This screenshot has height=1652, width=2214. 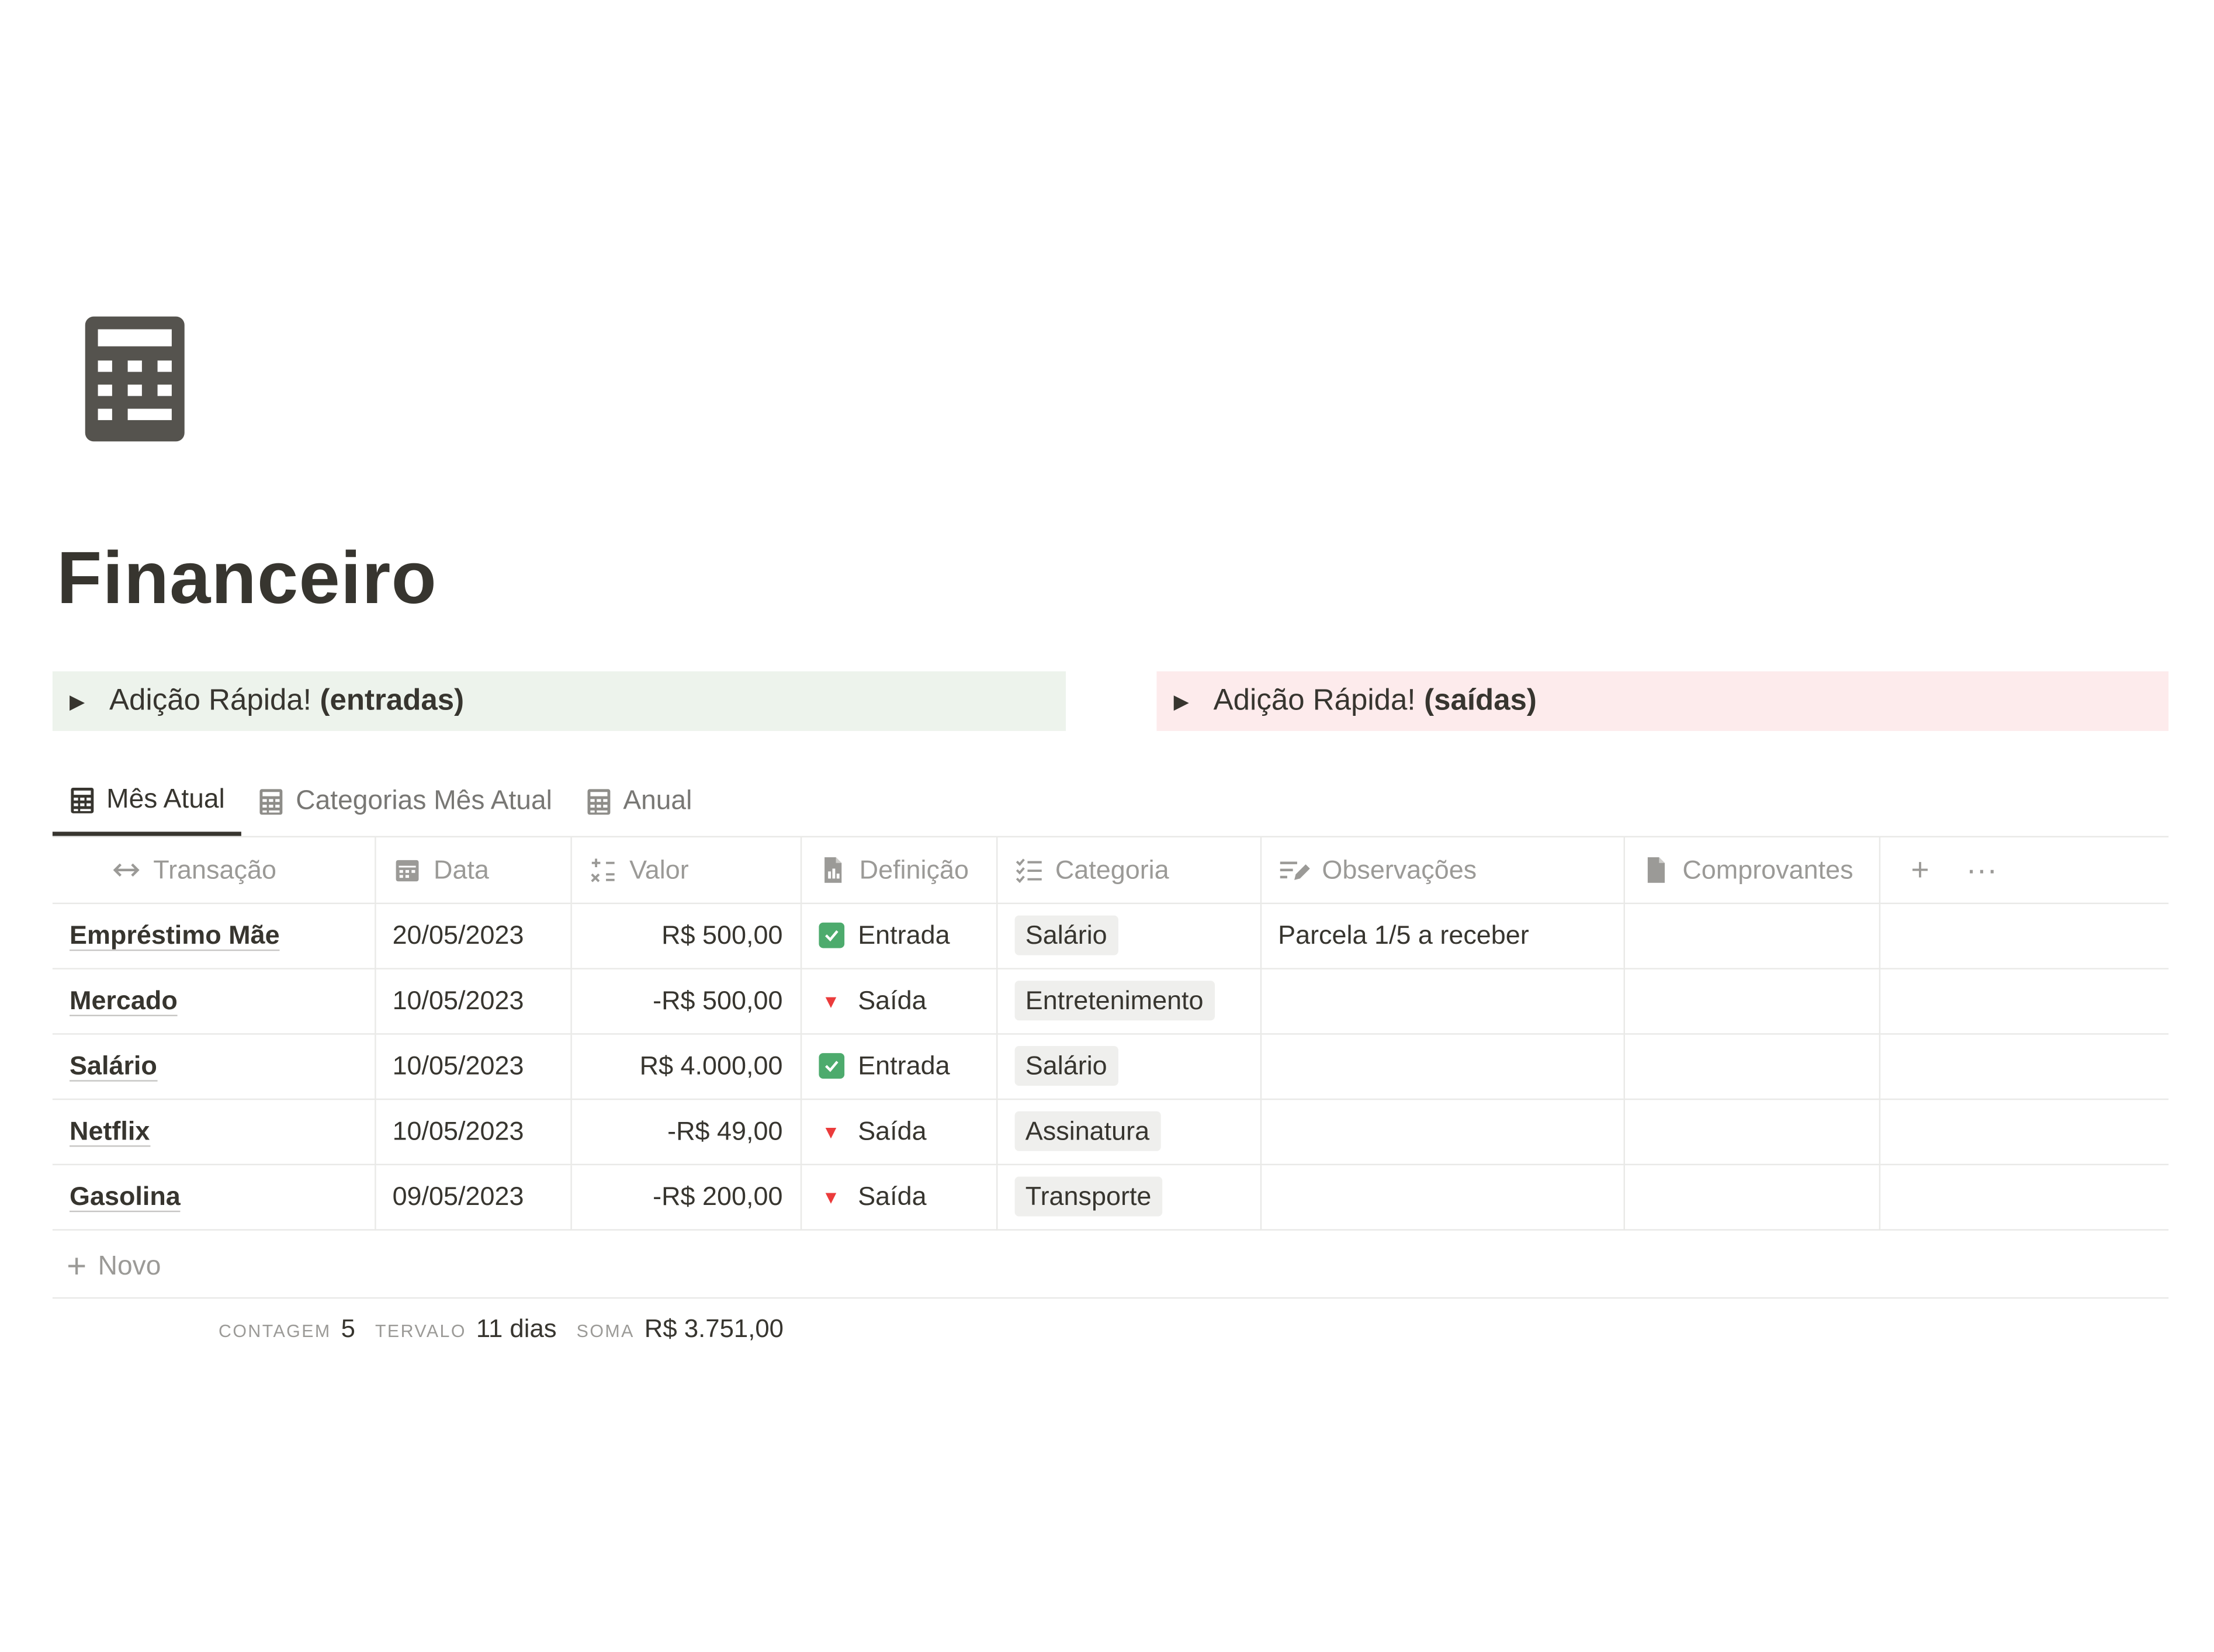 What do you see at coordinates (1920, 870) in the screenshot?
I see `add-column-icon: +` at bounding box center [1920, 870].